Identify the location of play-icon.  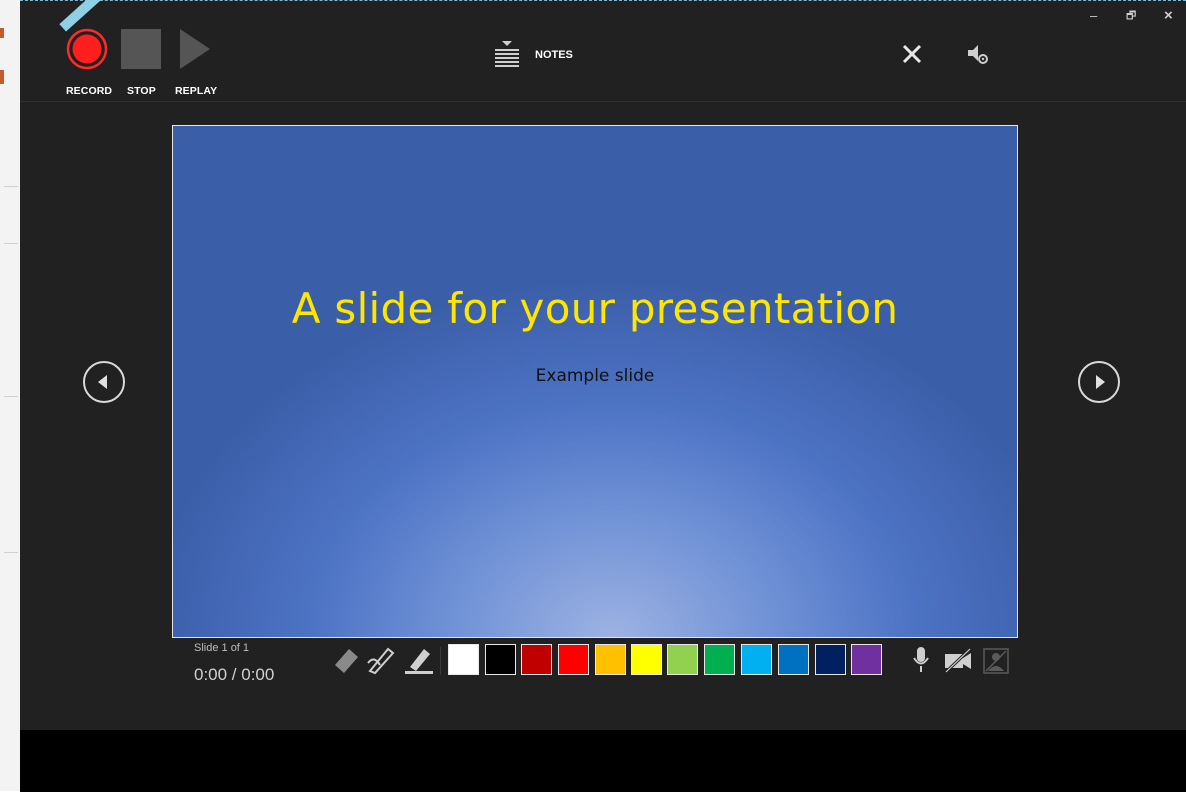
(195, 49).